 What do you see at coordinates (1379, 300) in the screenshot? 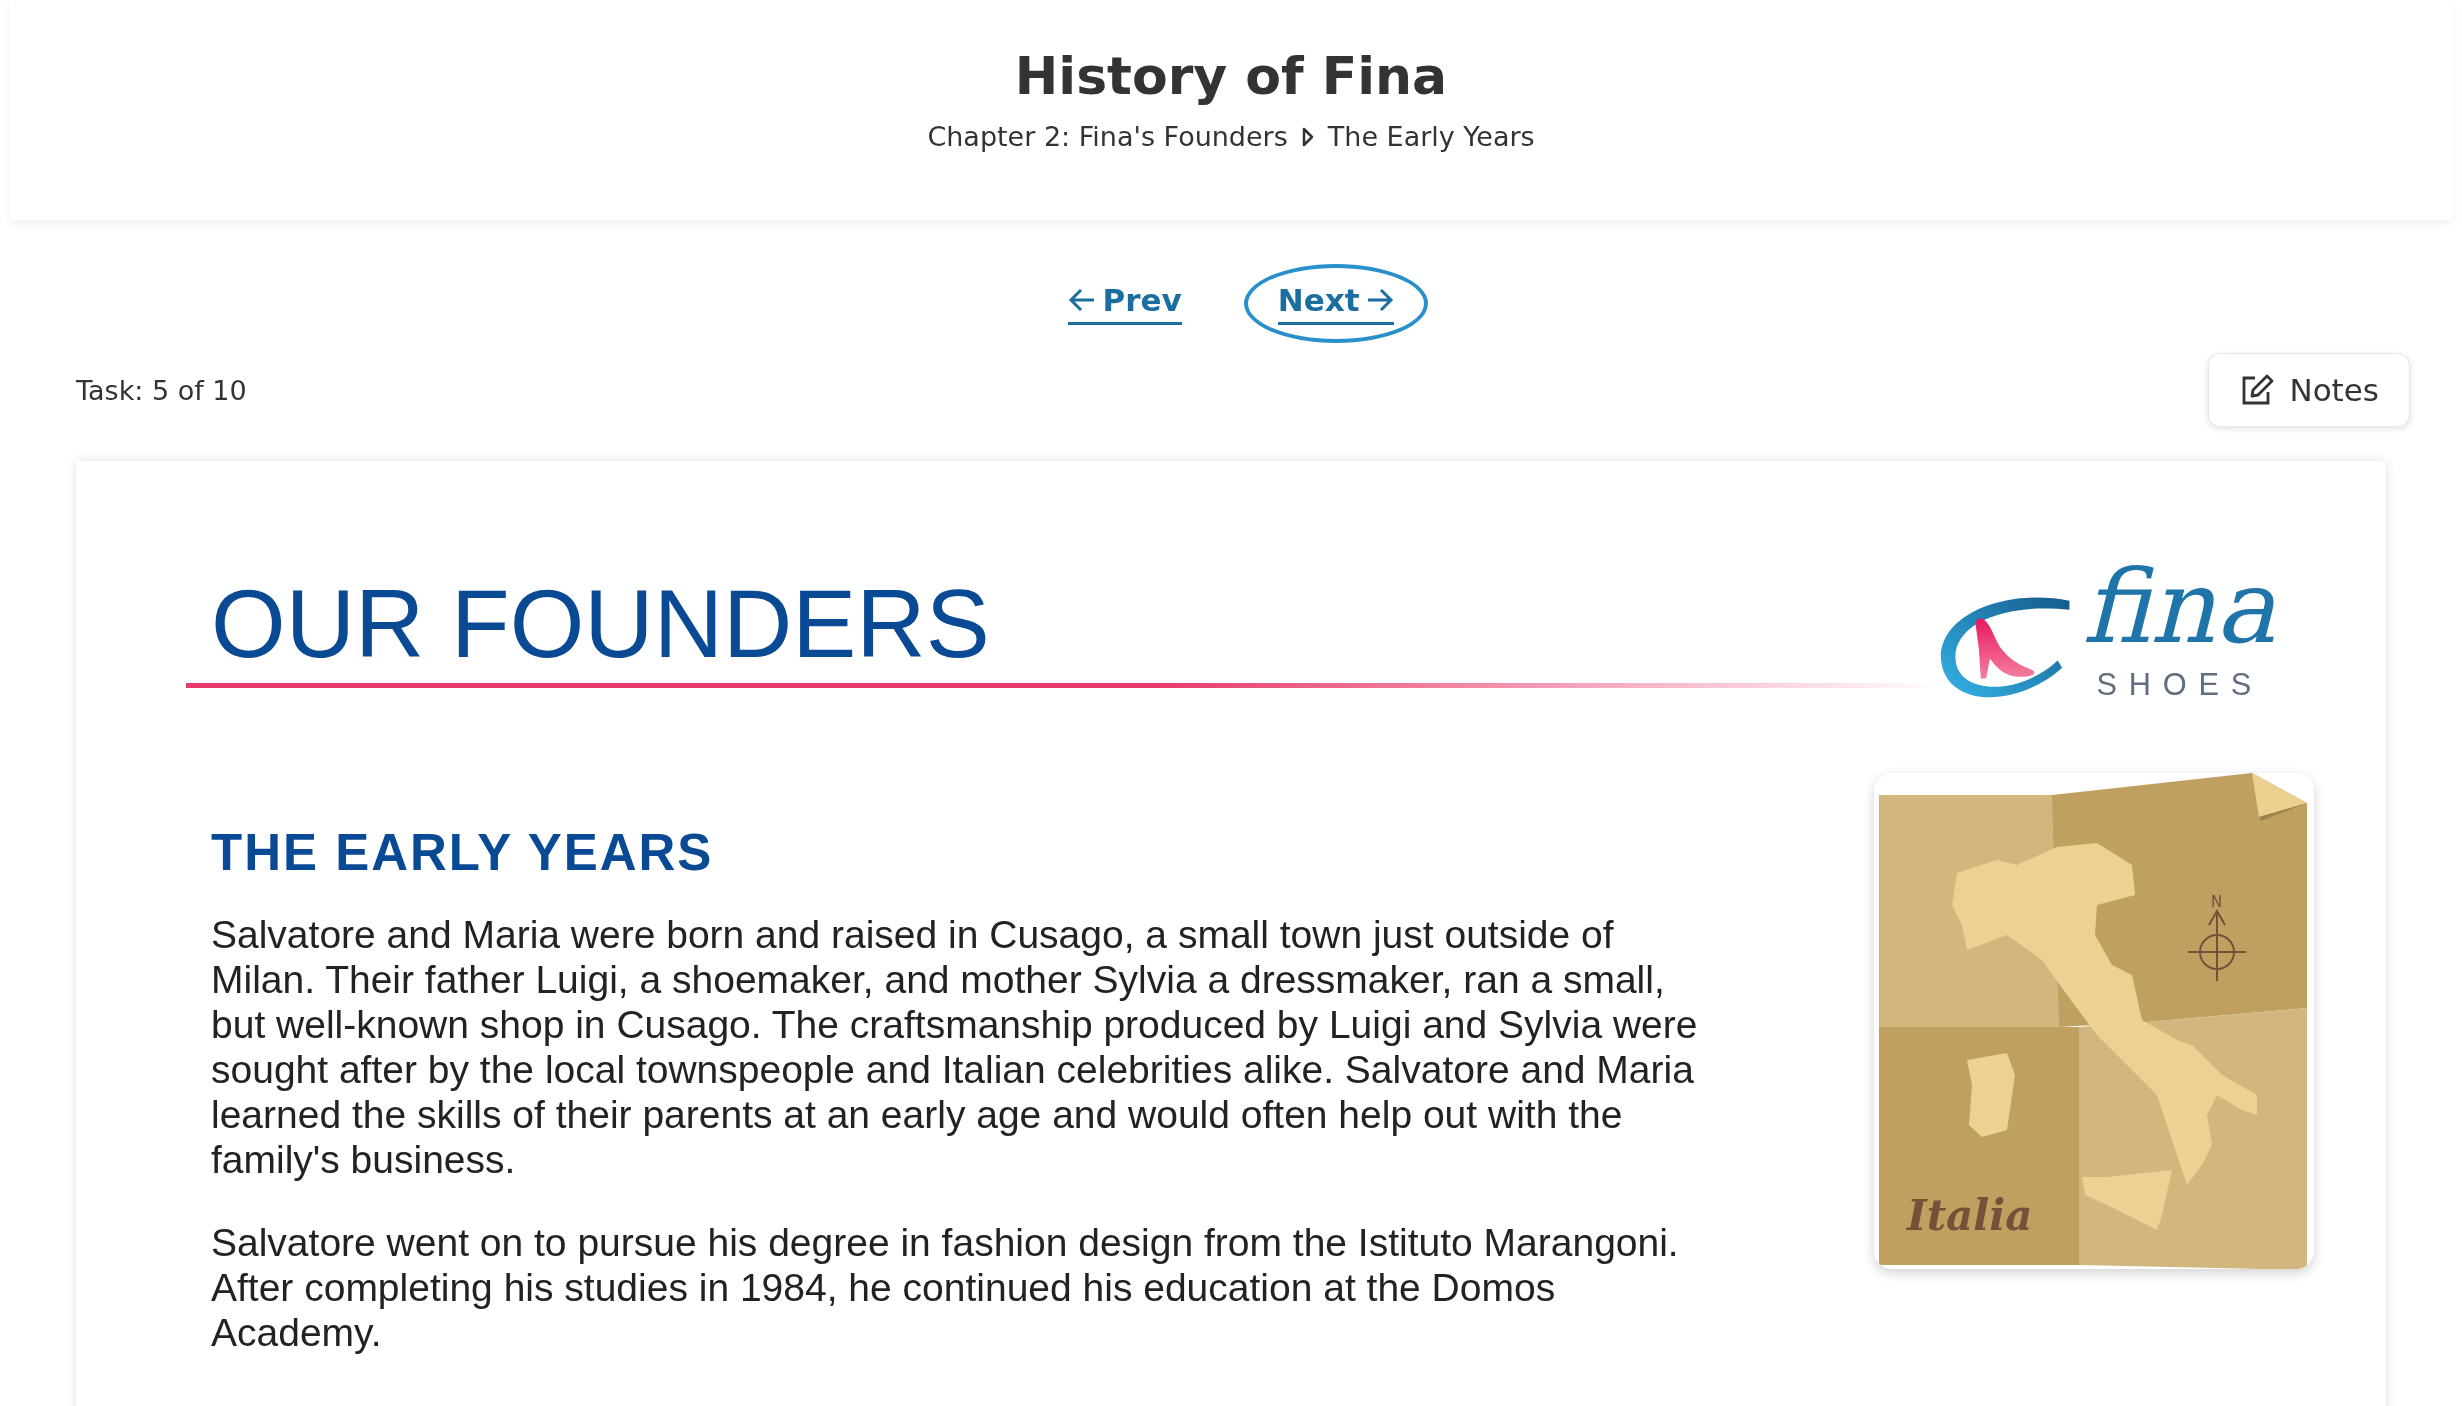
I see `arrow-right-icon` at bounding box center [1379, 300].